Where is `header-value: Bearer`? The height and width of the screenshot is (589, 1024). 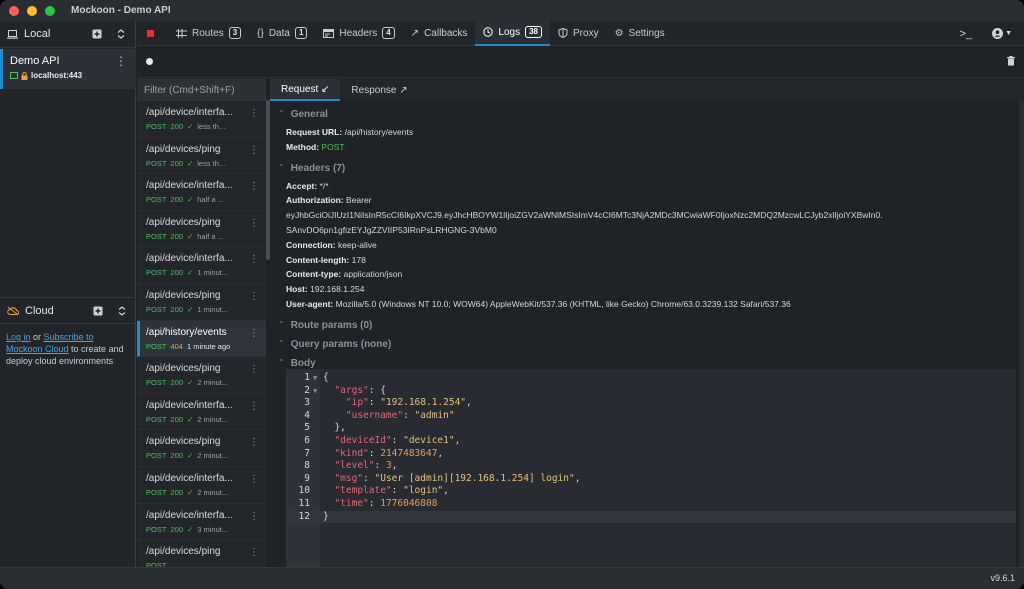
header-value: Bearer is located at coordinates (358, 200).